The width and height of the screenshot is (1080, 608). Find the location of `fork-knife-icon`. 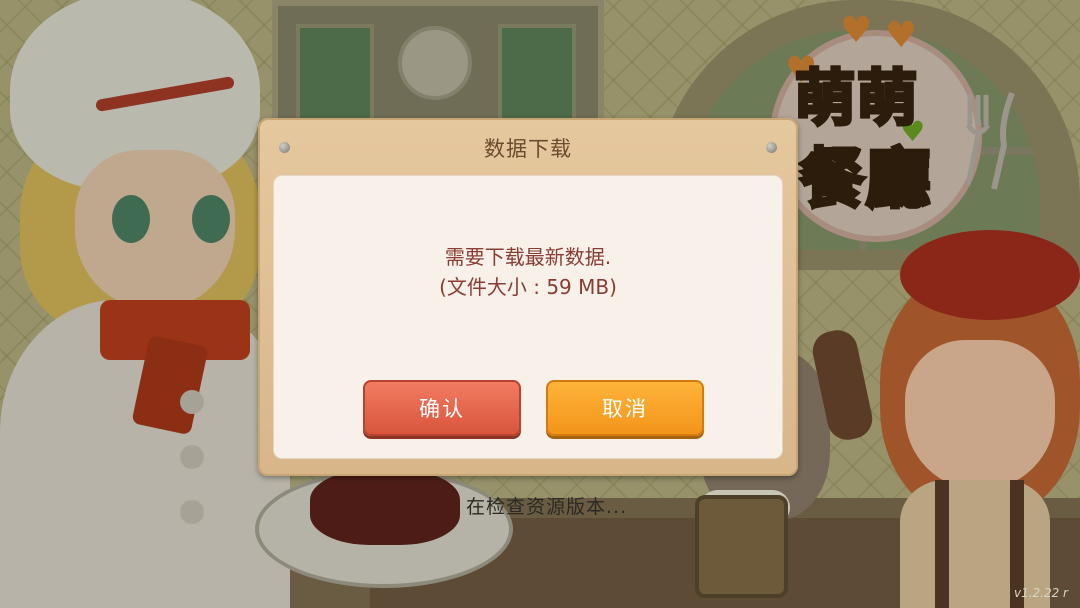

fork-knife-icon is located at coordinates (990, 140).